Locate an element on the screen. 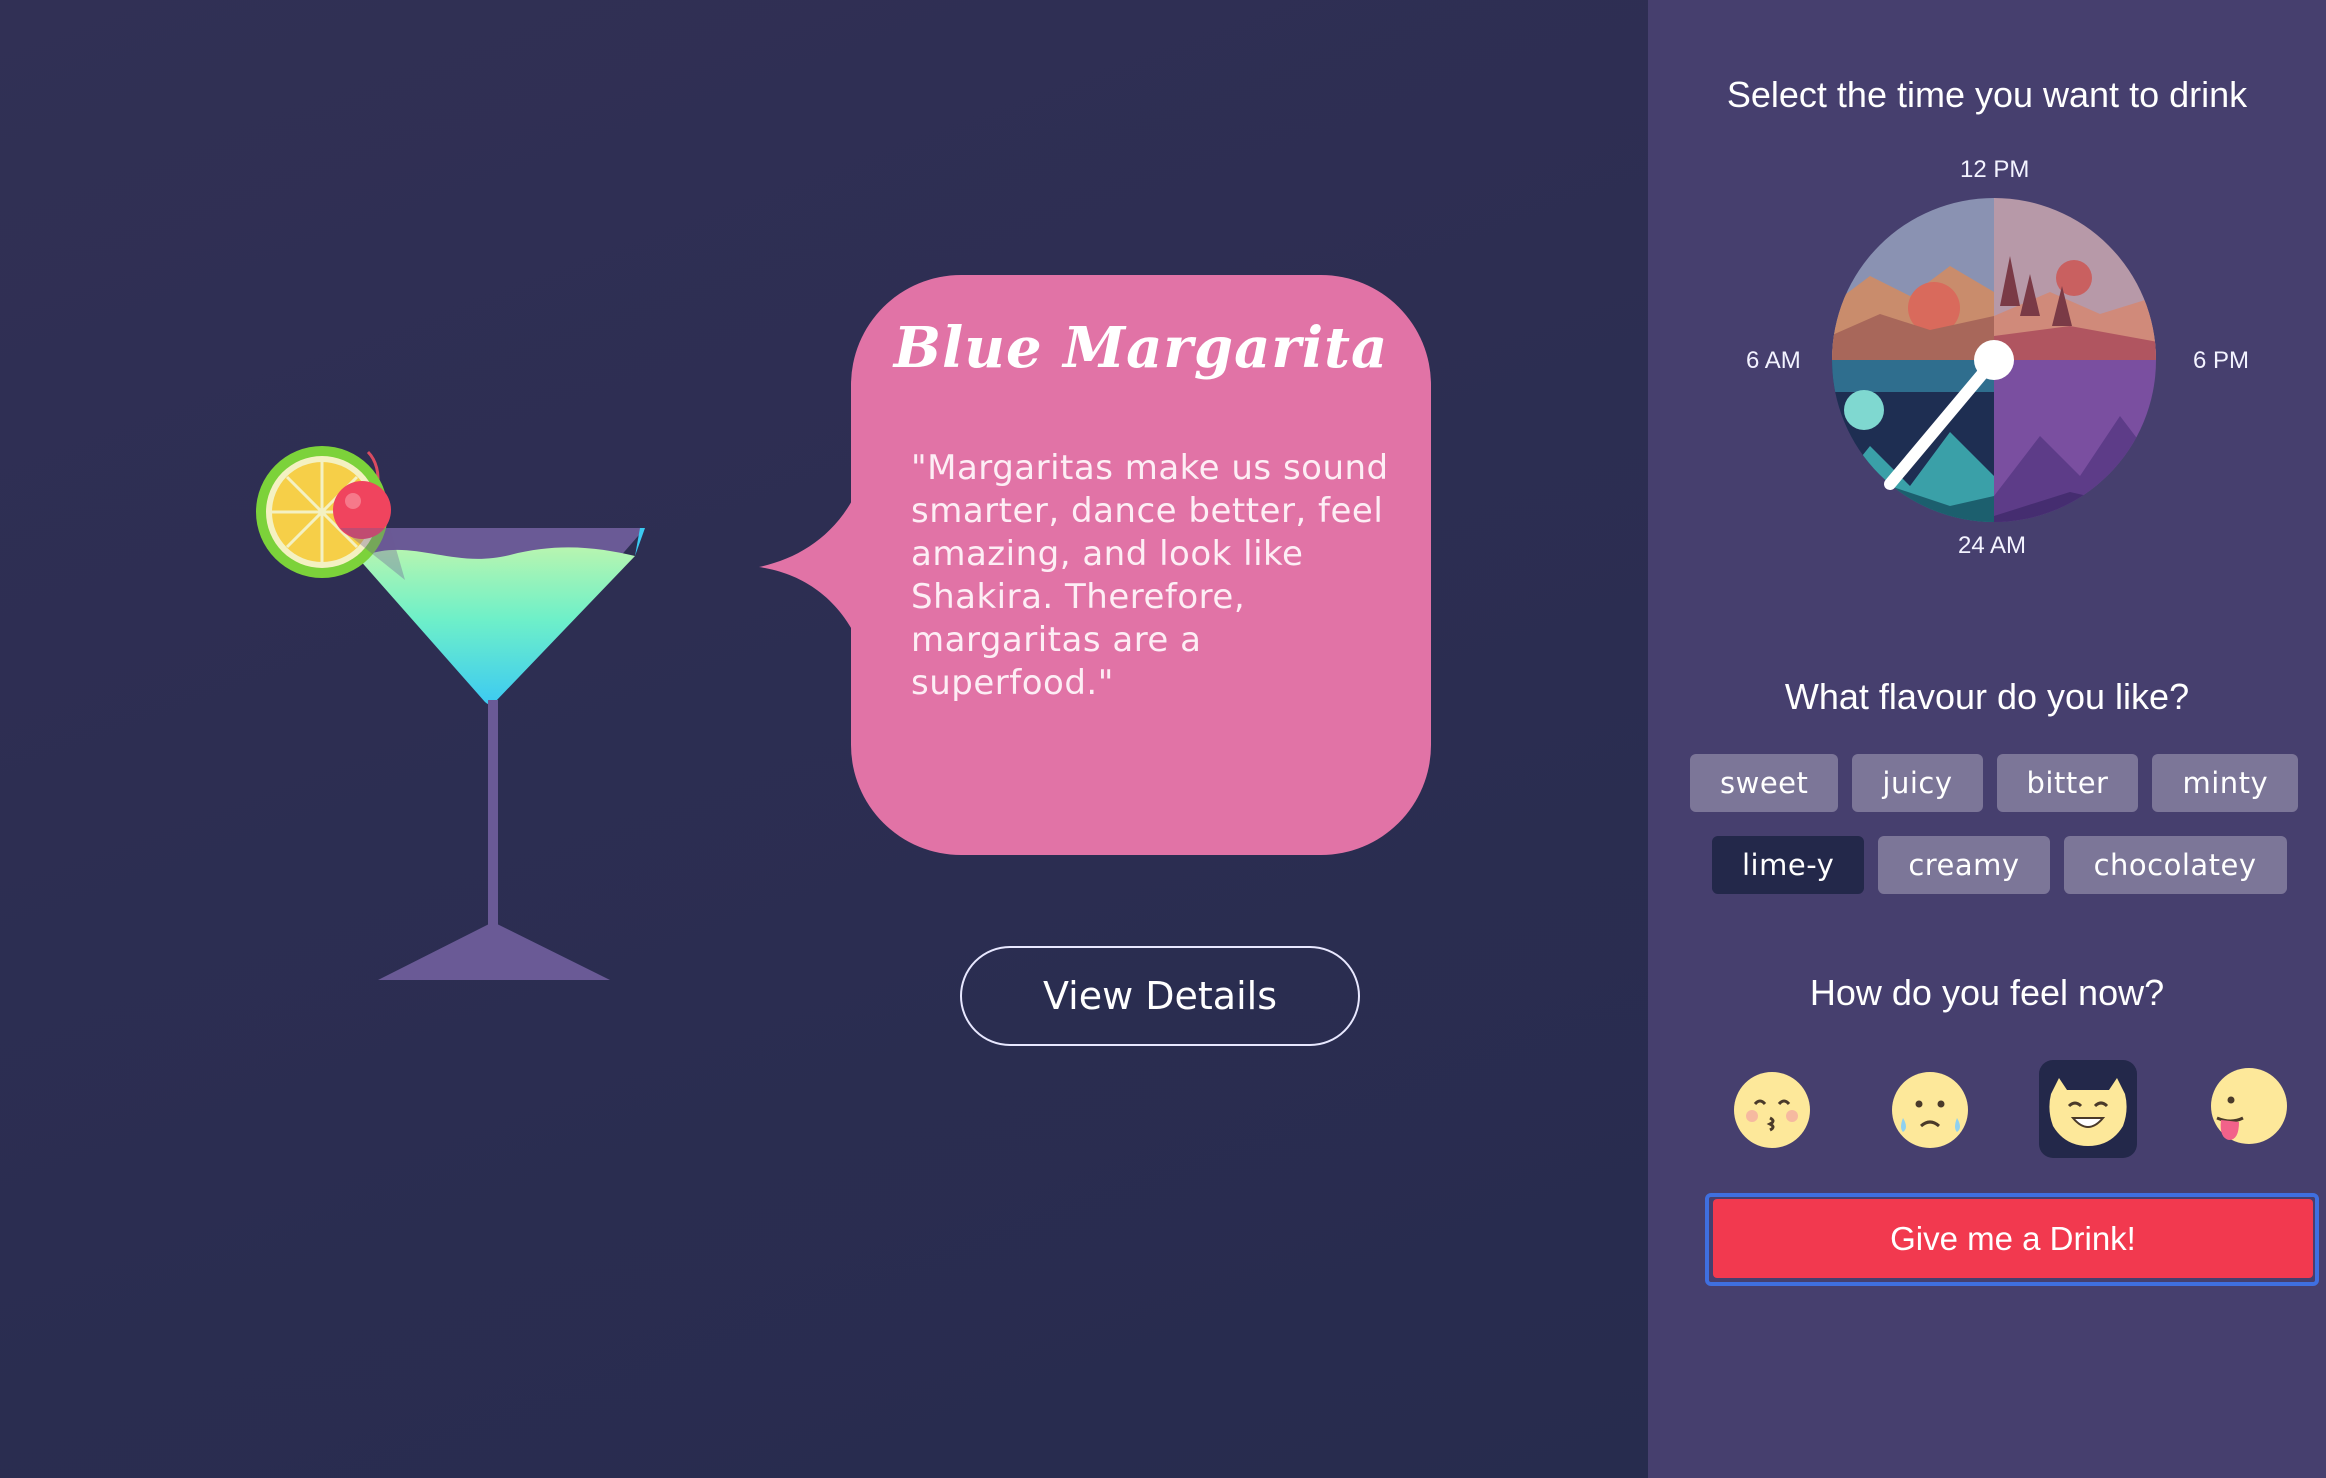 This screenshot has width=2326, height=1478. tongue-out-face-icon is located at coordinates (2249, 1106).